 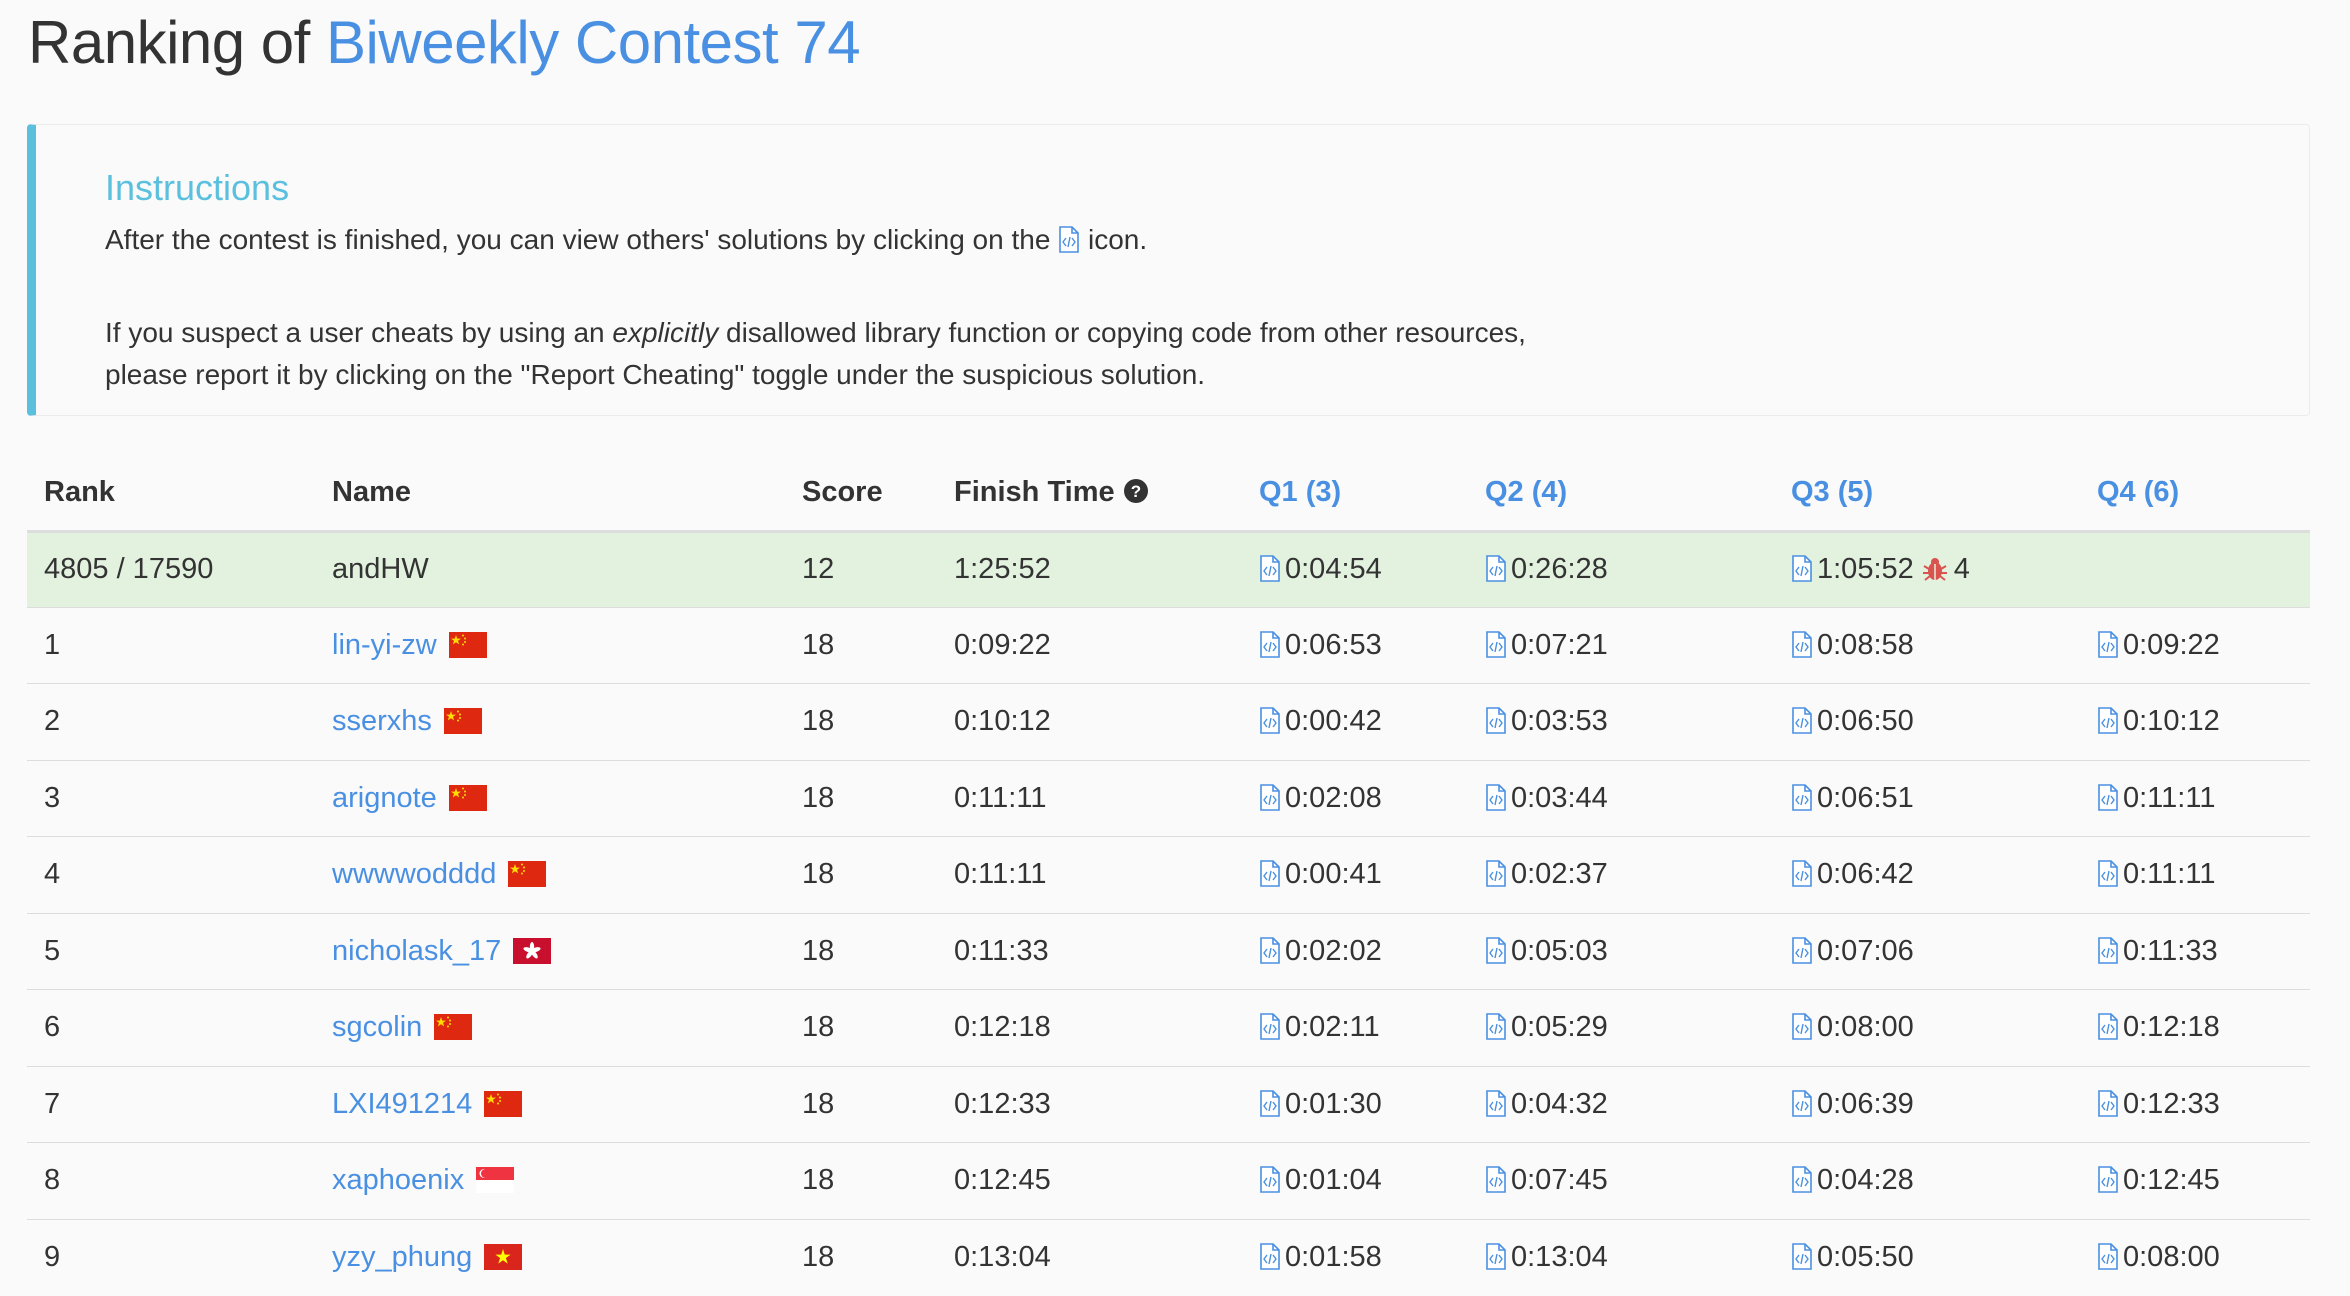 I want to click on cell-q1: 0:01:30, so click(x=1355, y=1104).